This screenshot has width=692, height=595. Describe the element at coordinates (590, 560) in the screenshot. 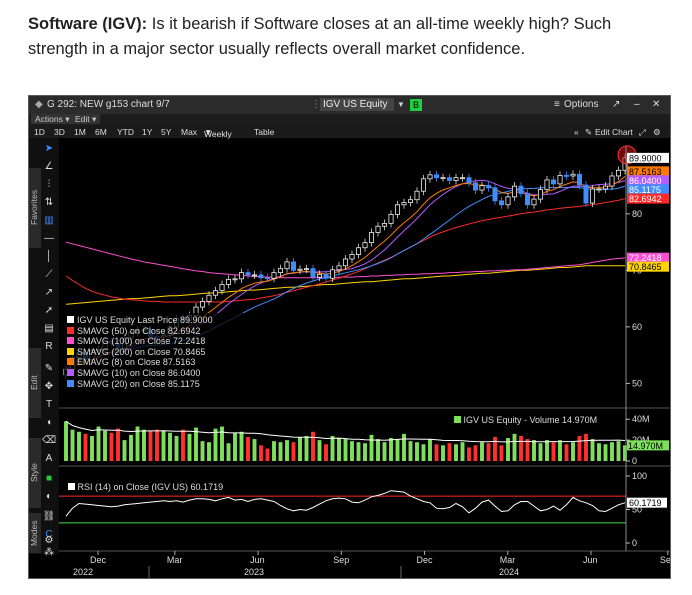

I see `x-month-label: Jun` at that location.